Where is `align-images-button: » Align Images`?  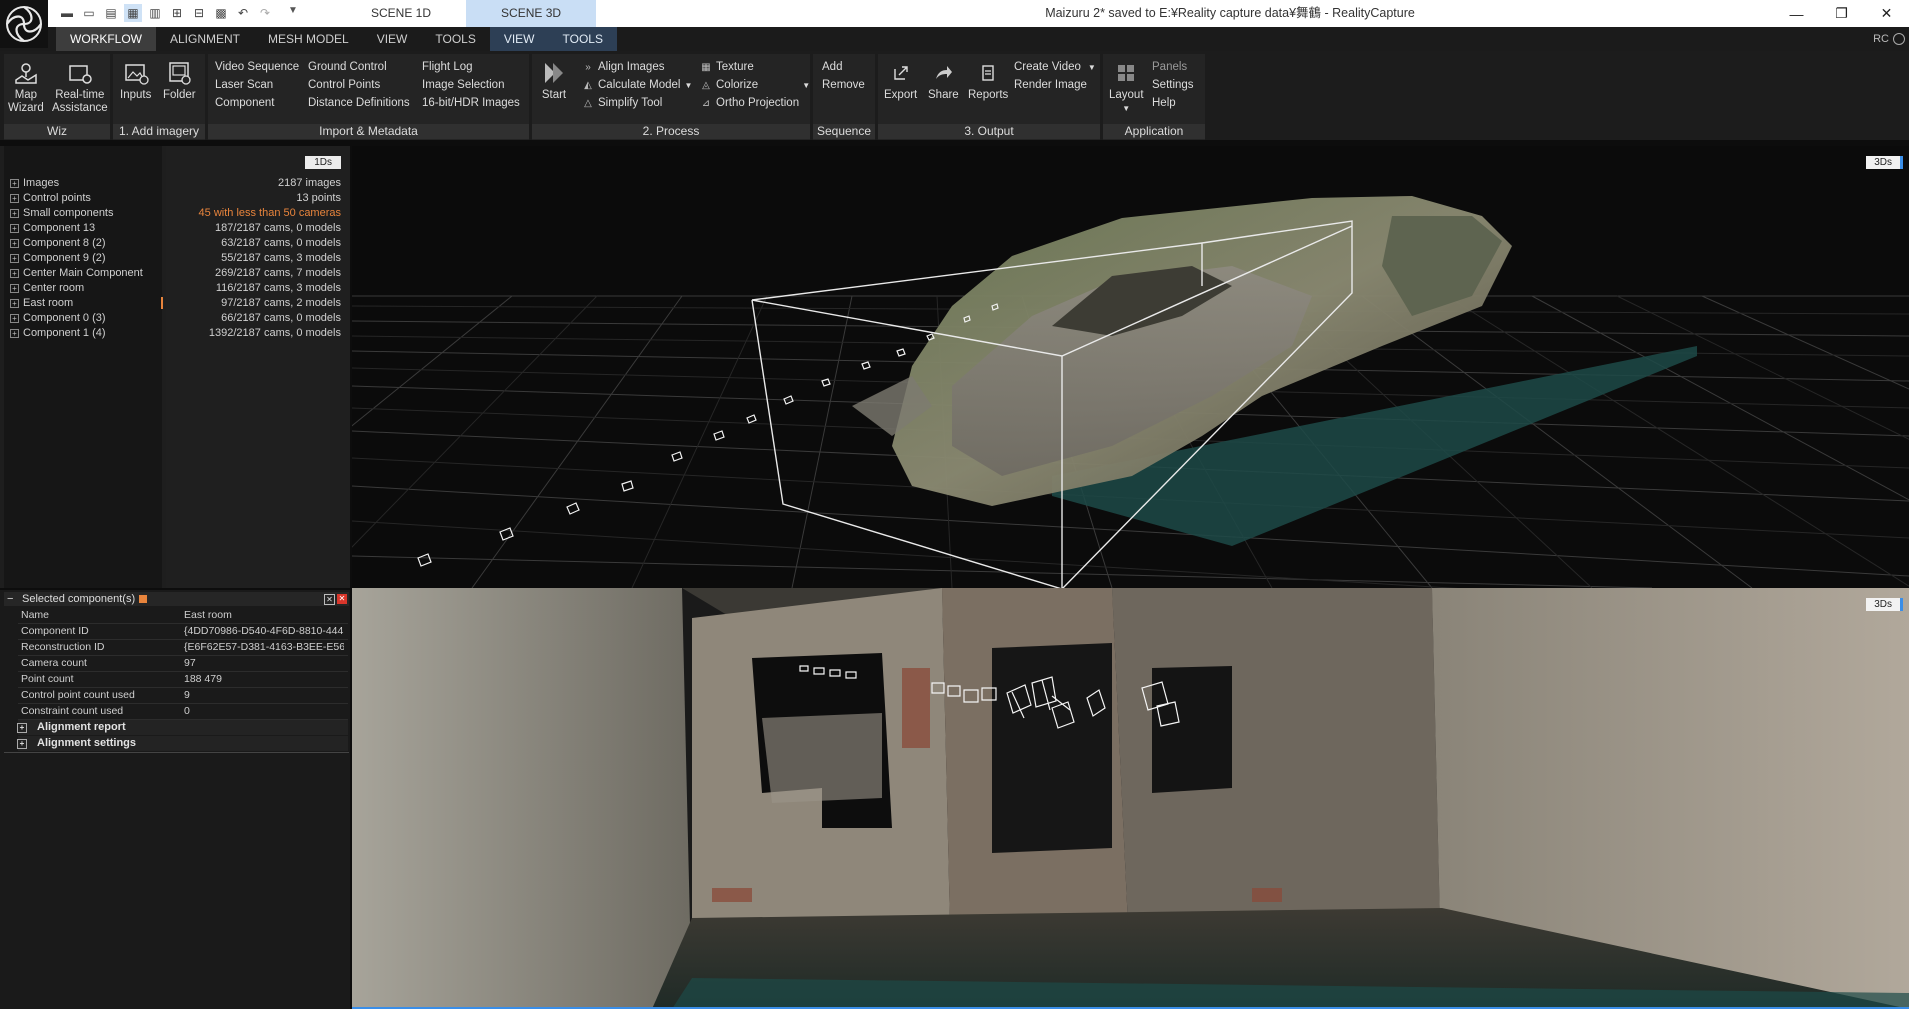
align-images-button: » Align Images is located at coordinates (623, 67).